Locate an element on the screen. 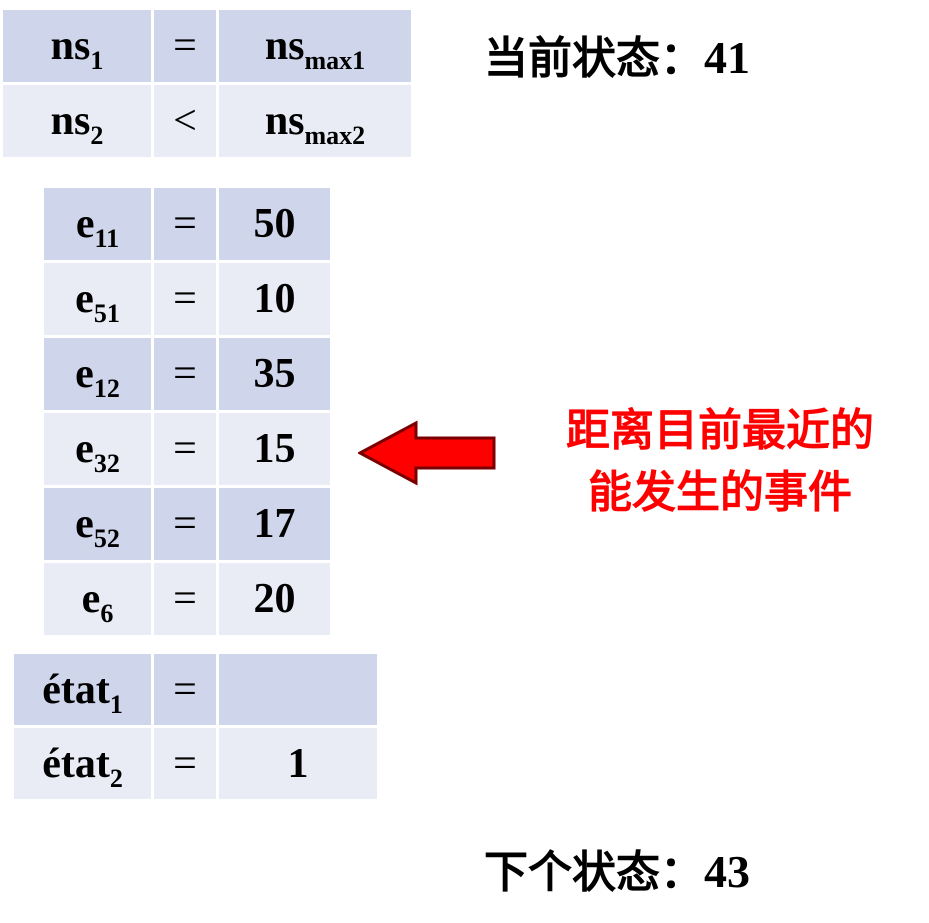 The width and height of the screenshot is (929, 923). ns-operator: < is located at coordinates (185, 121).